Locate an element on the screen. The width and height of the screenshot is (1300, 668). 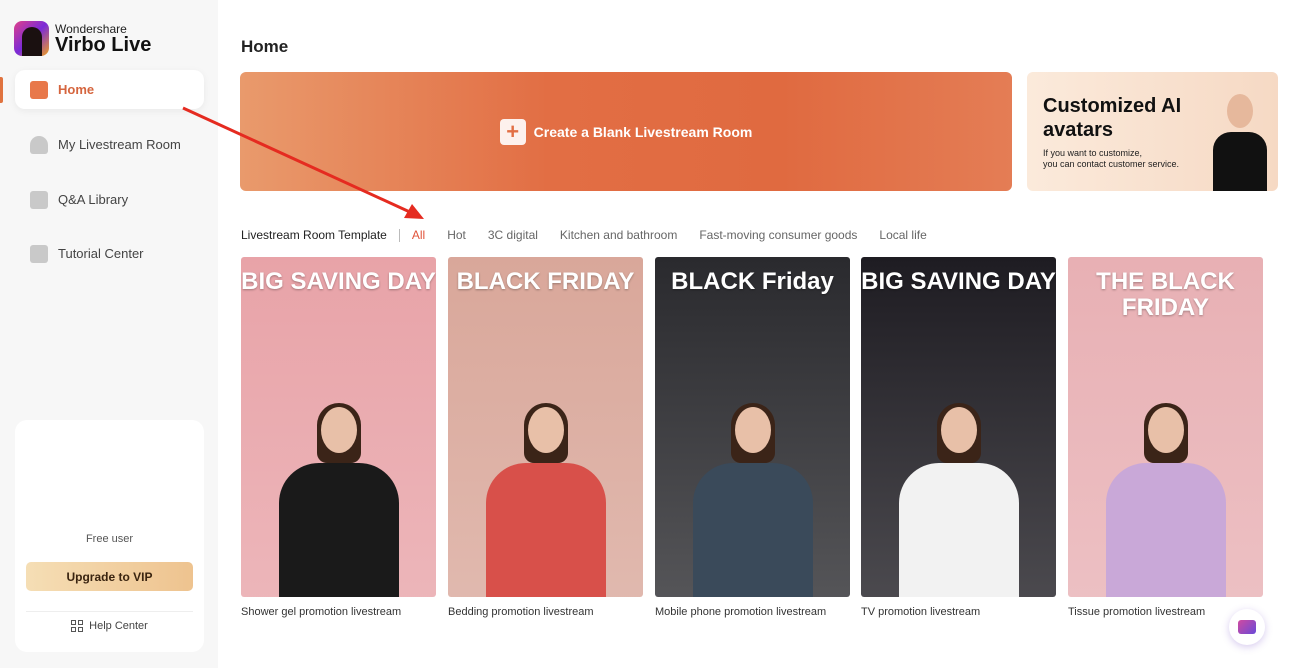
tab-fmcg: Fast-moving consumer goods is located at coordinates (778, 235).